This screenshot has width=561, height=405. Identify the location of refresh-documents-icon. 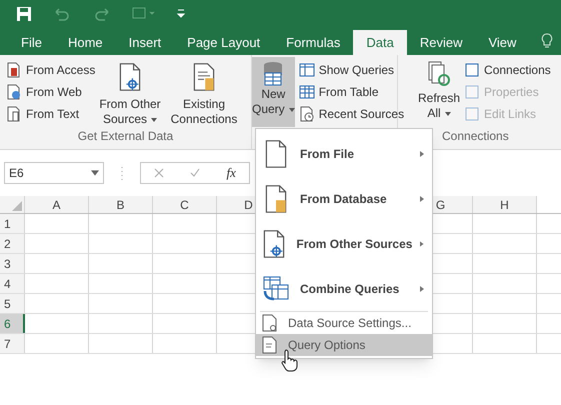
(439, 74).